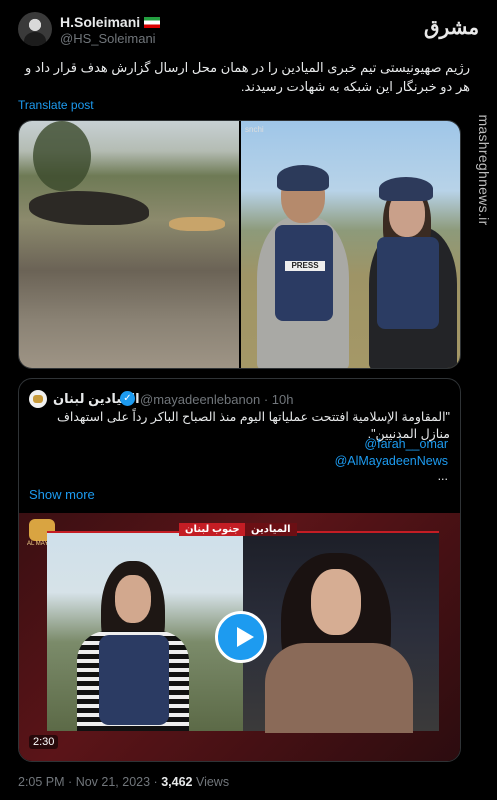 Image resolution: width=497 pixels, height=800 pixels. I want to click on strike-site-photo, so click(129, 244).